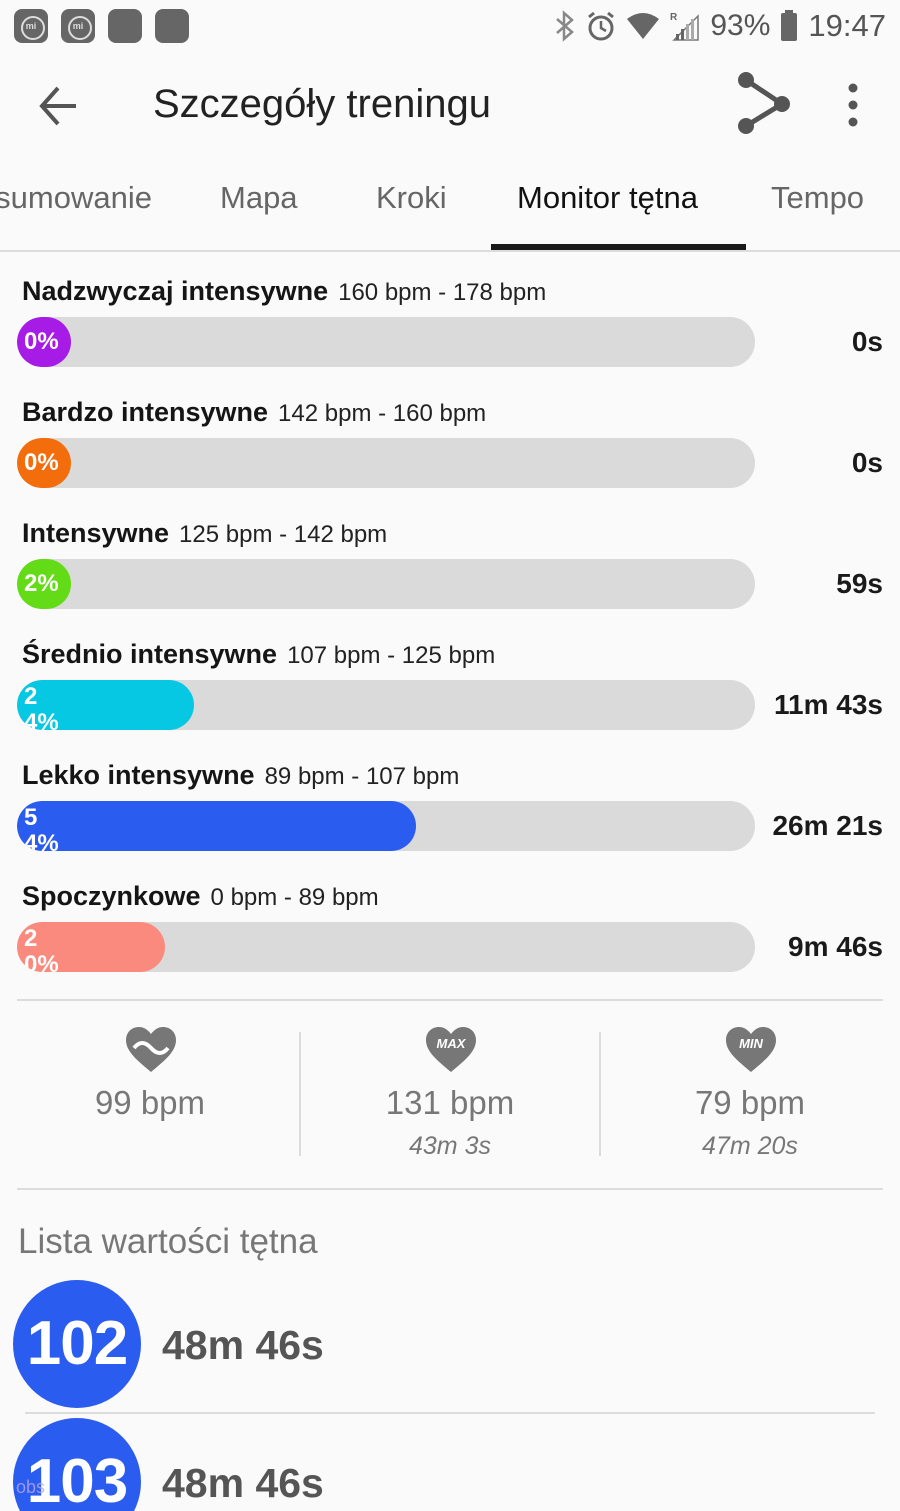 This screenshot has height=1511, width=900. I want to click on zone-progress-bar: 54%, so click(386, 826).